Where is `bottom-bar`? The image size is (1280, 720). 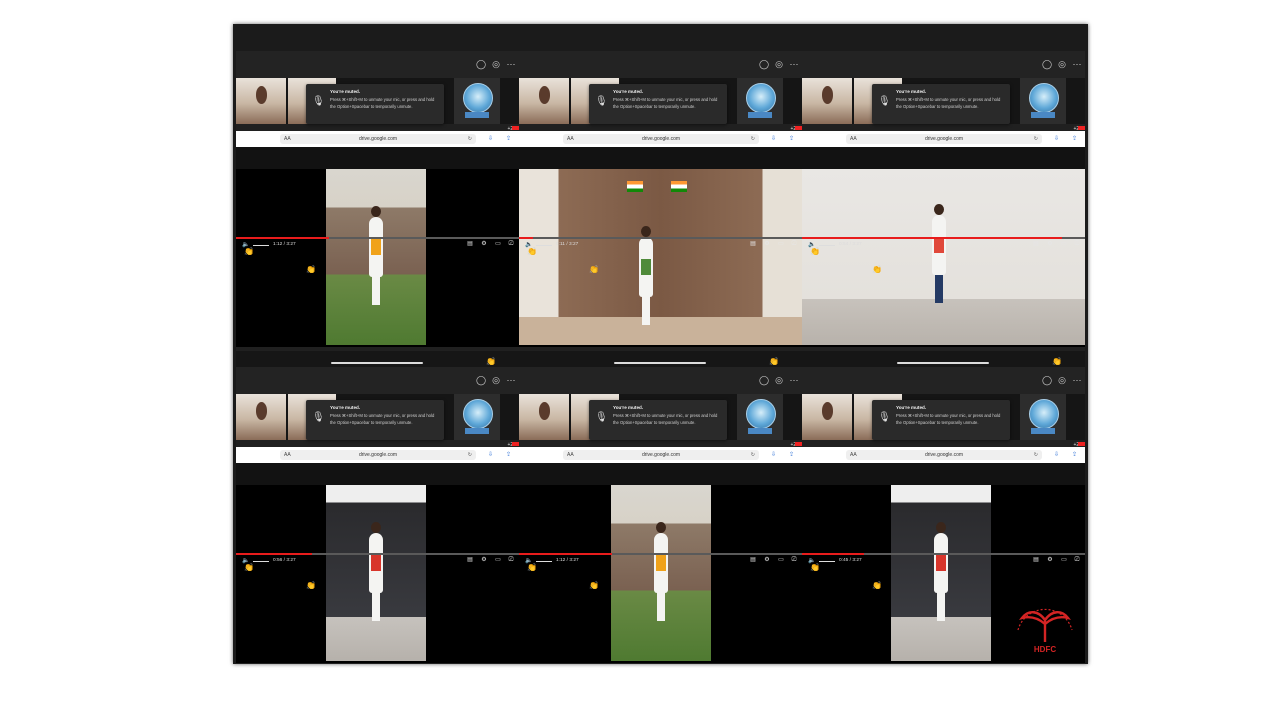 bottom-bar is located at coordinates (943, 359).